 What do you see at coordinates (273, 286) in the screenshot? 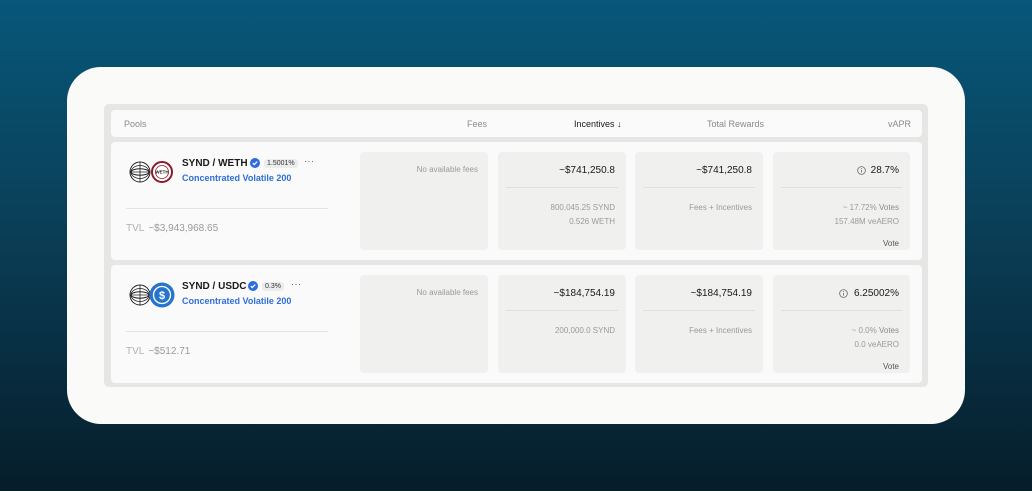
I see `fee-badge: 0.3%` at bounding box center [273, 286].